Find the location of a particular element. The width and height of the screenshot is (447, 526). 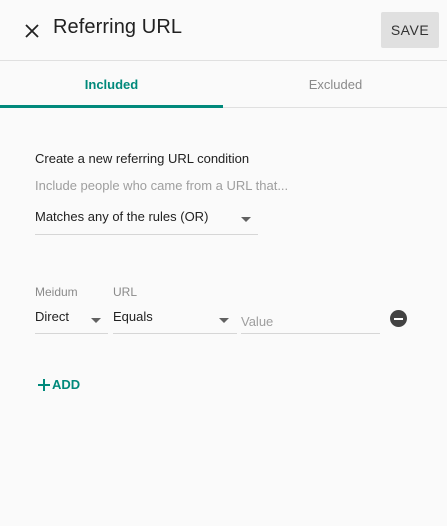

dialog-header: Referring URL SAVE is located at coordinates (223, 30).